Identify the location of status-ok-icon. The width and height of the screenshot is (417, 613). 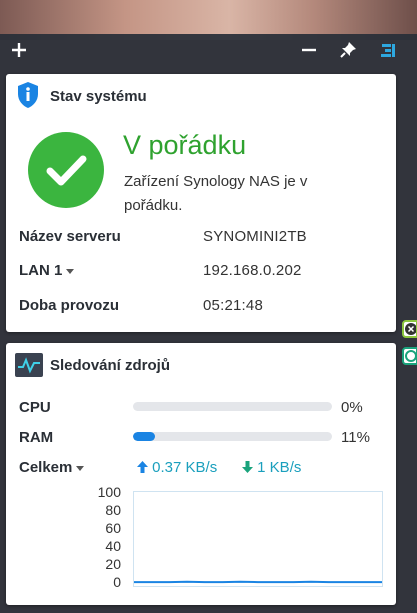
(66, 170).